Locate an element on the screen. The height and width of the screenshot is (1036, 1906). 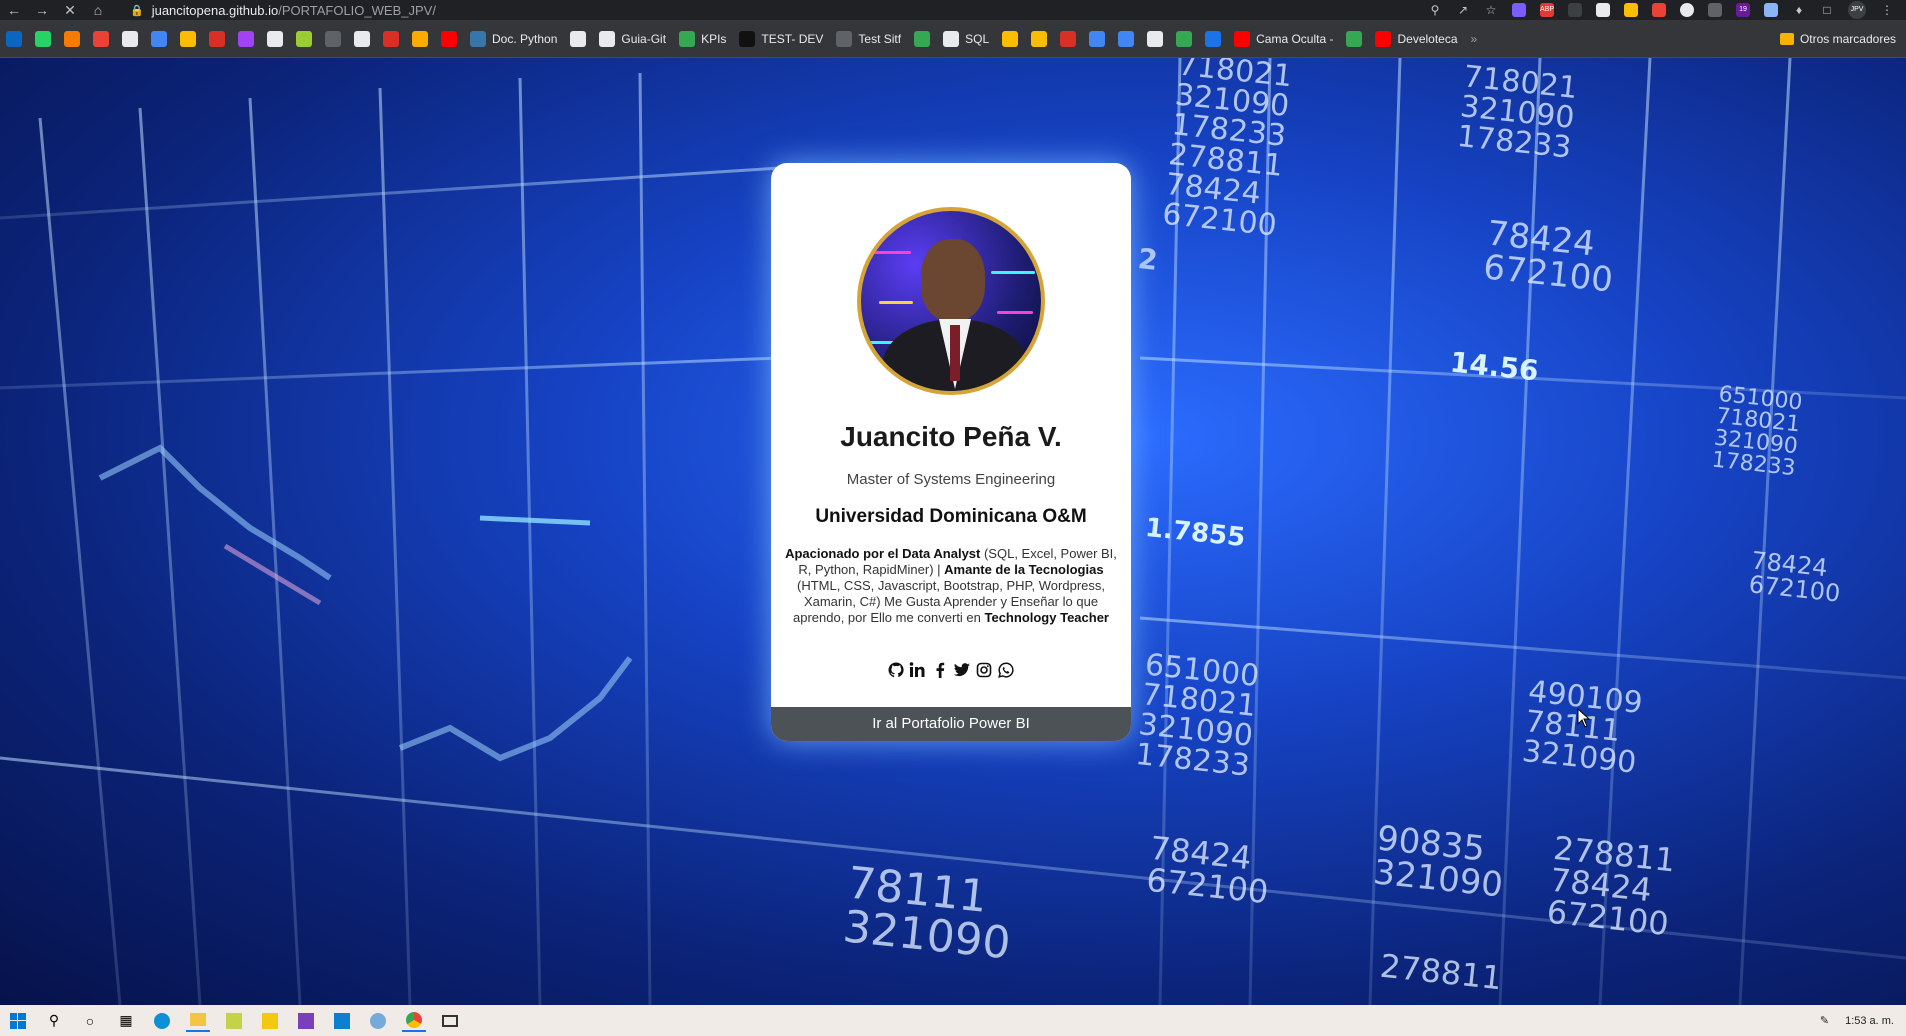
background-number: 90835 321090 is located at coordinates (1438, 862).